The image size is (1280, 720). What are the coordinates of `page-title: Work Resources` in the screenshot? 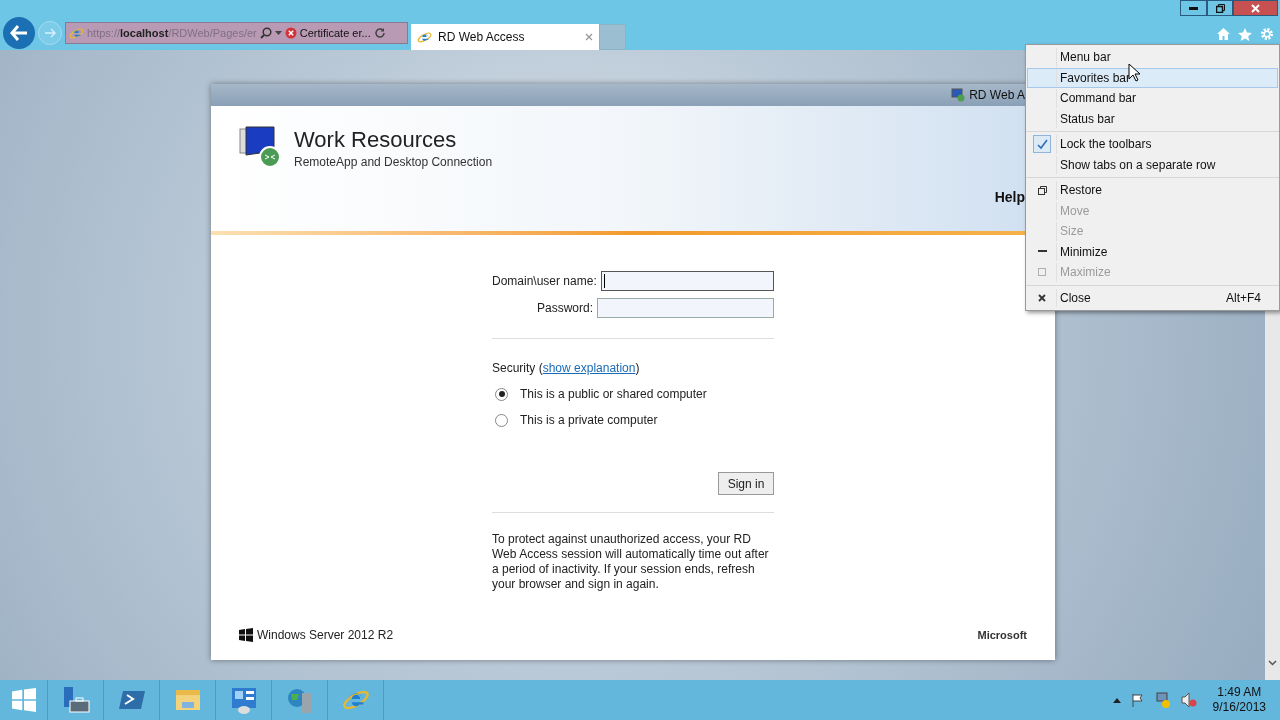 It's located at (376, 140).